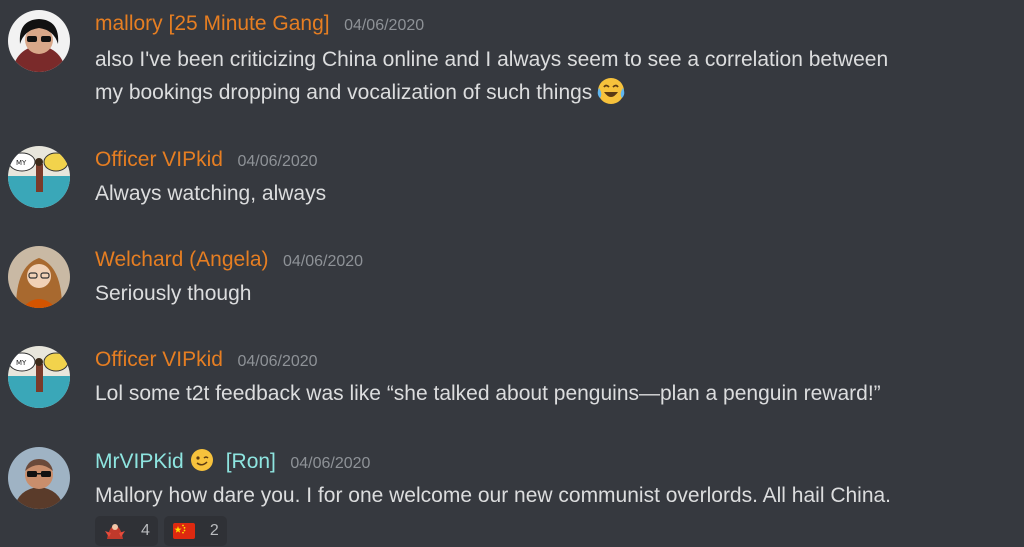 The image size is (1024, 547). Describe the element at coordinates (251, 461) in the screenshot. I see `role-tag: [Ron]` at that location.